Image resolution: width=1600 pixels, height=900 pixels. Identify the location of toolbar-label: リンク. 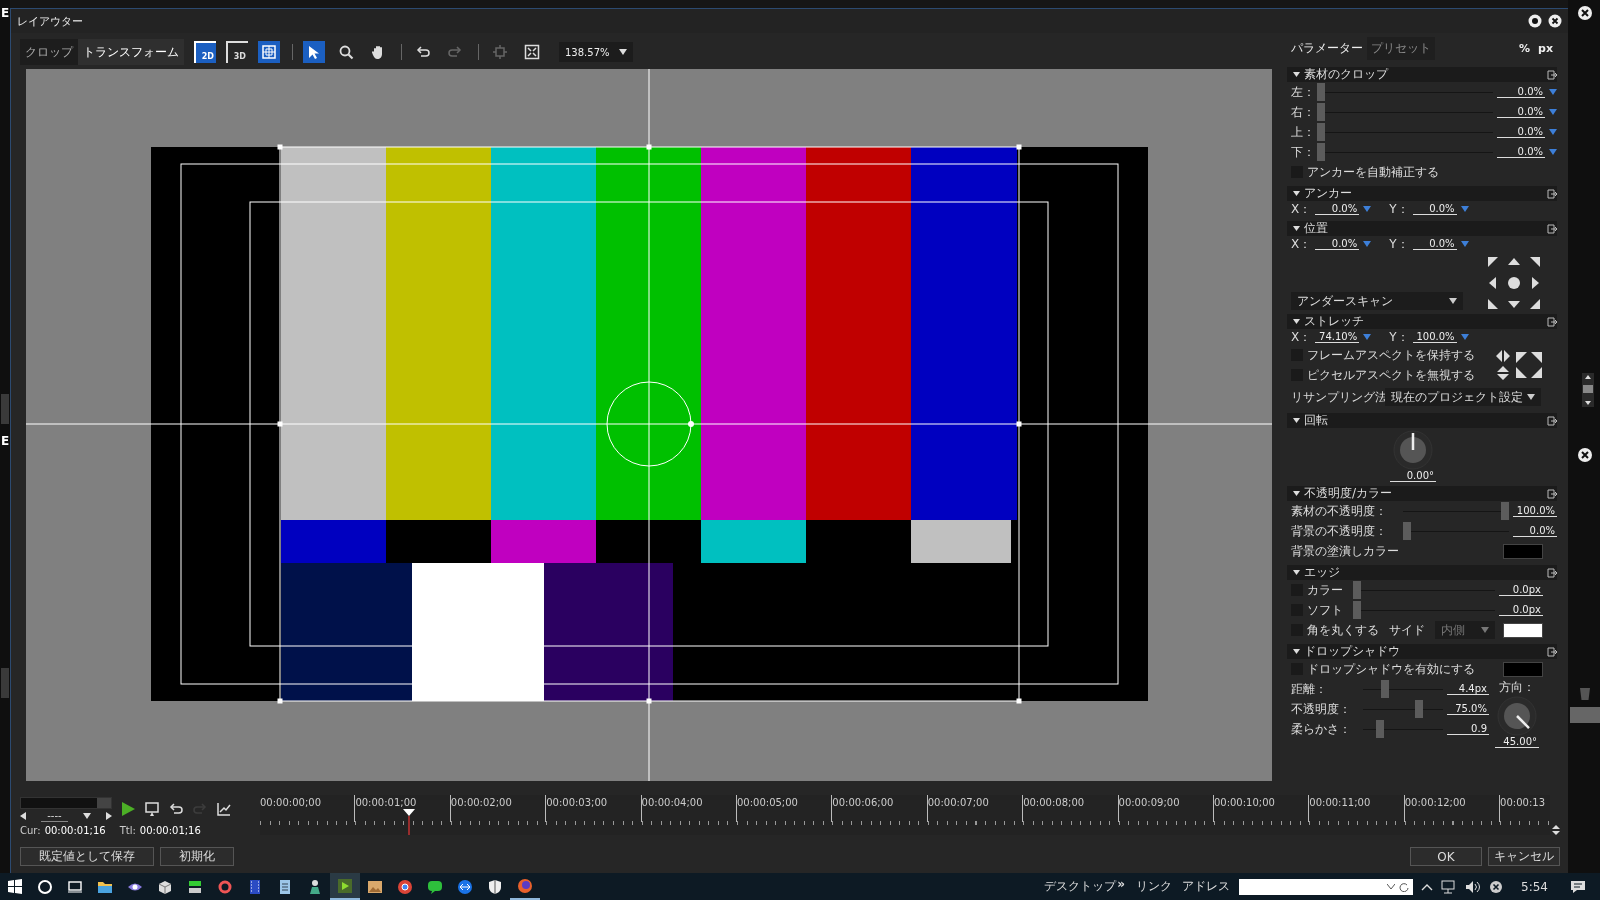
(1154, 886).